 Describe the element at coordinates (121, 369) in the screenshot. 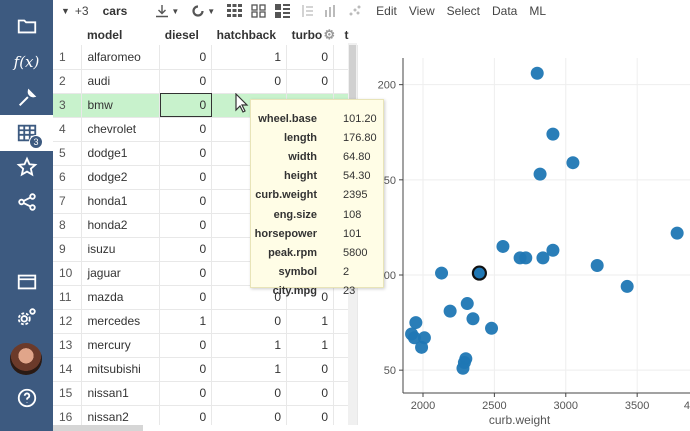

I see `cell-model: mitsubishi` at that location.